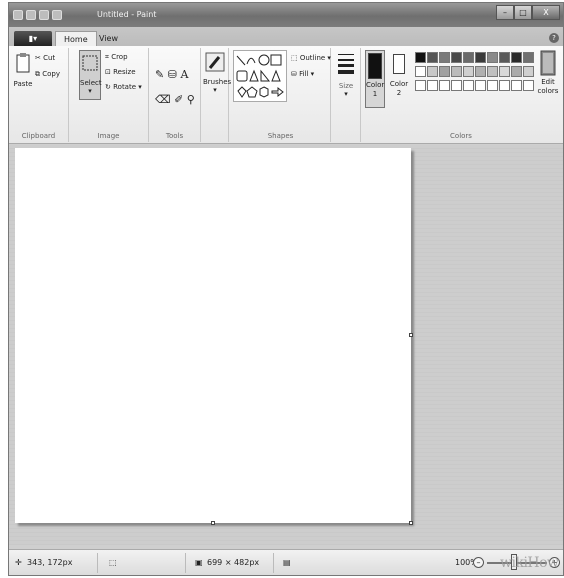  Describe the element at coordinates (50, 562) in the screenshot. I see `cursor-position: 343, 172px` at that location.